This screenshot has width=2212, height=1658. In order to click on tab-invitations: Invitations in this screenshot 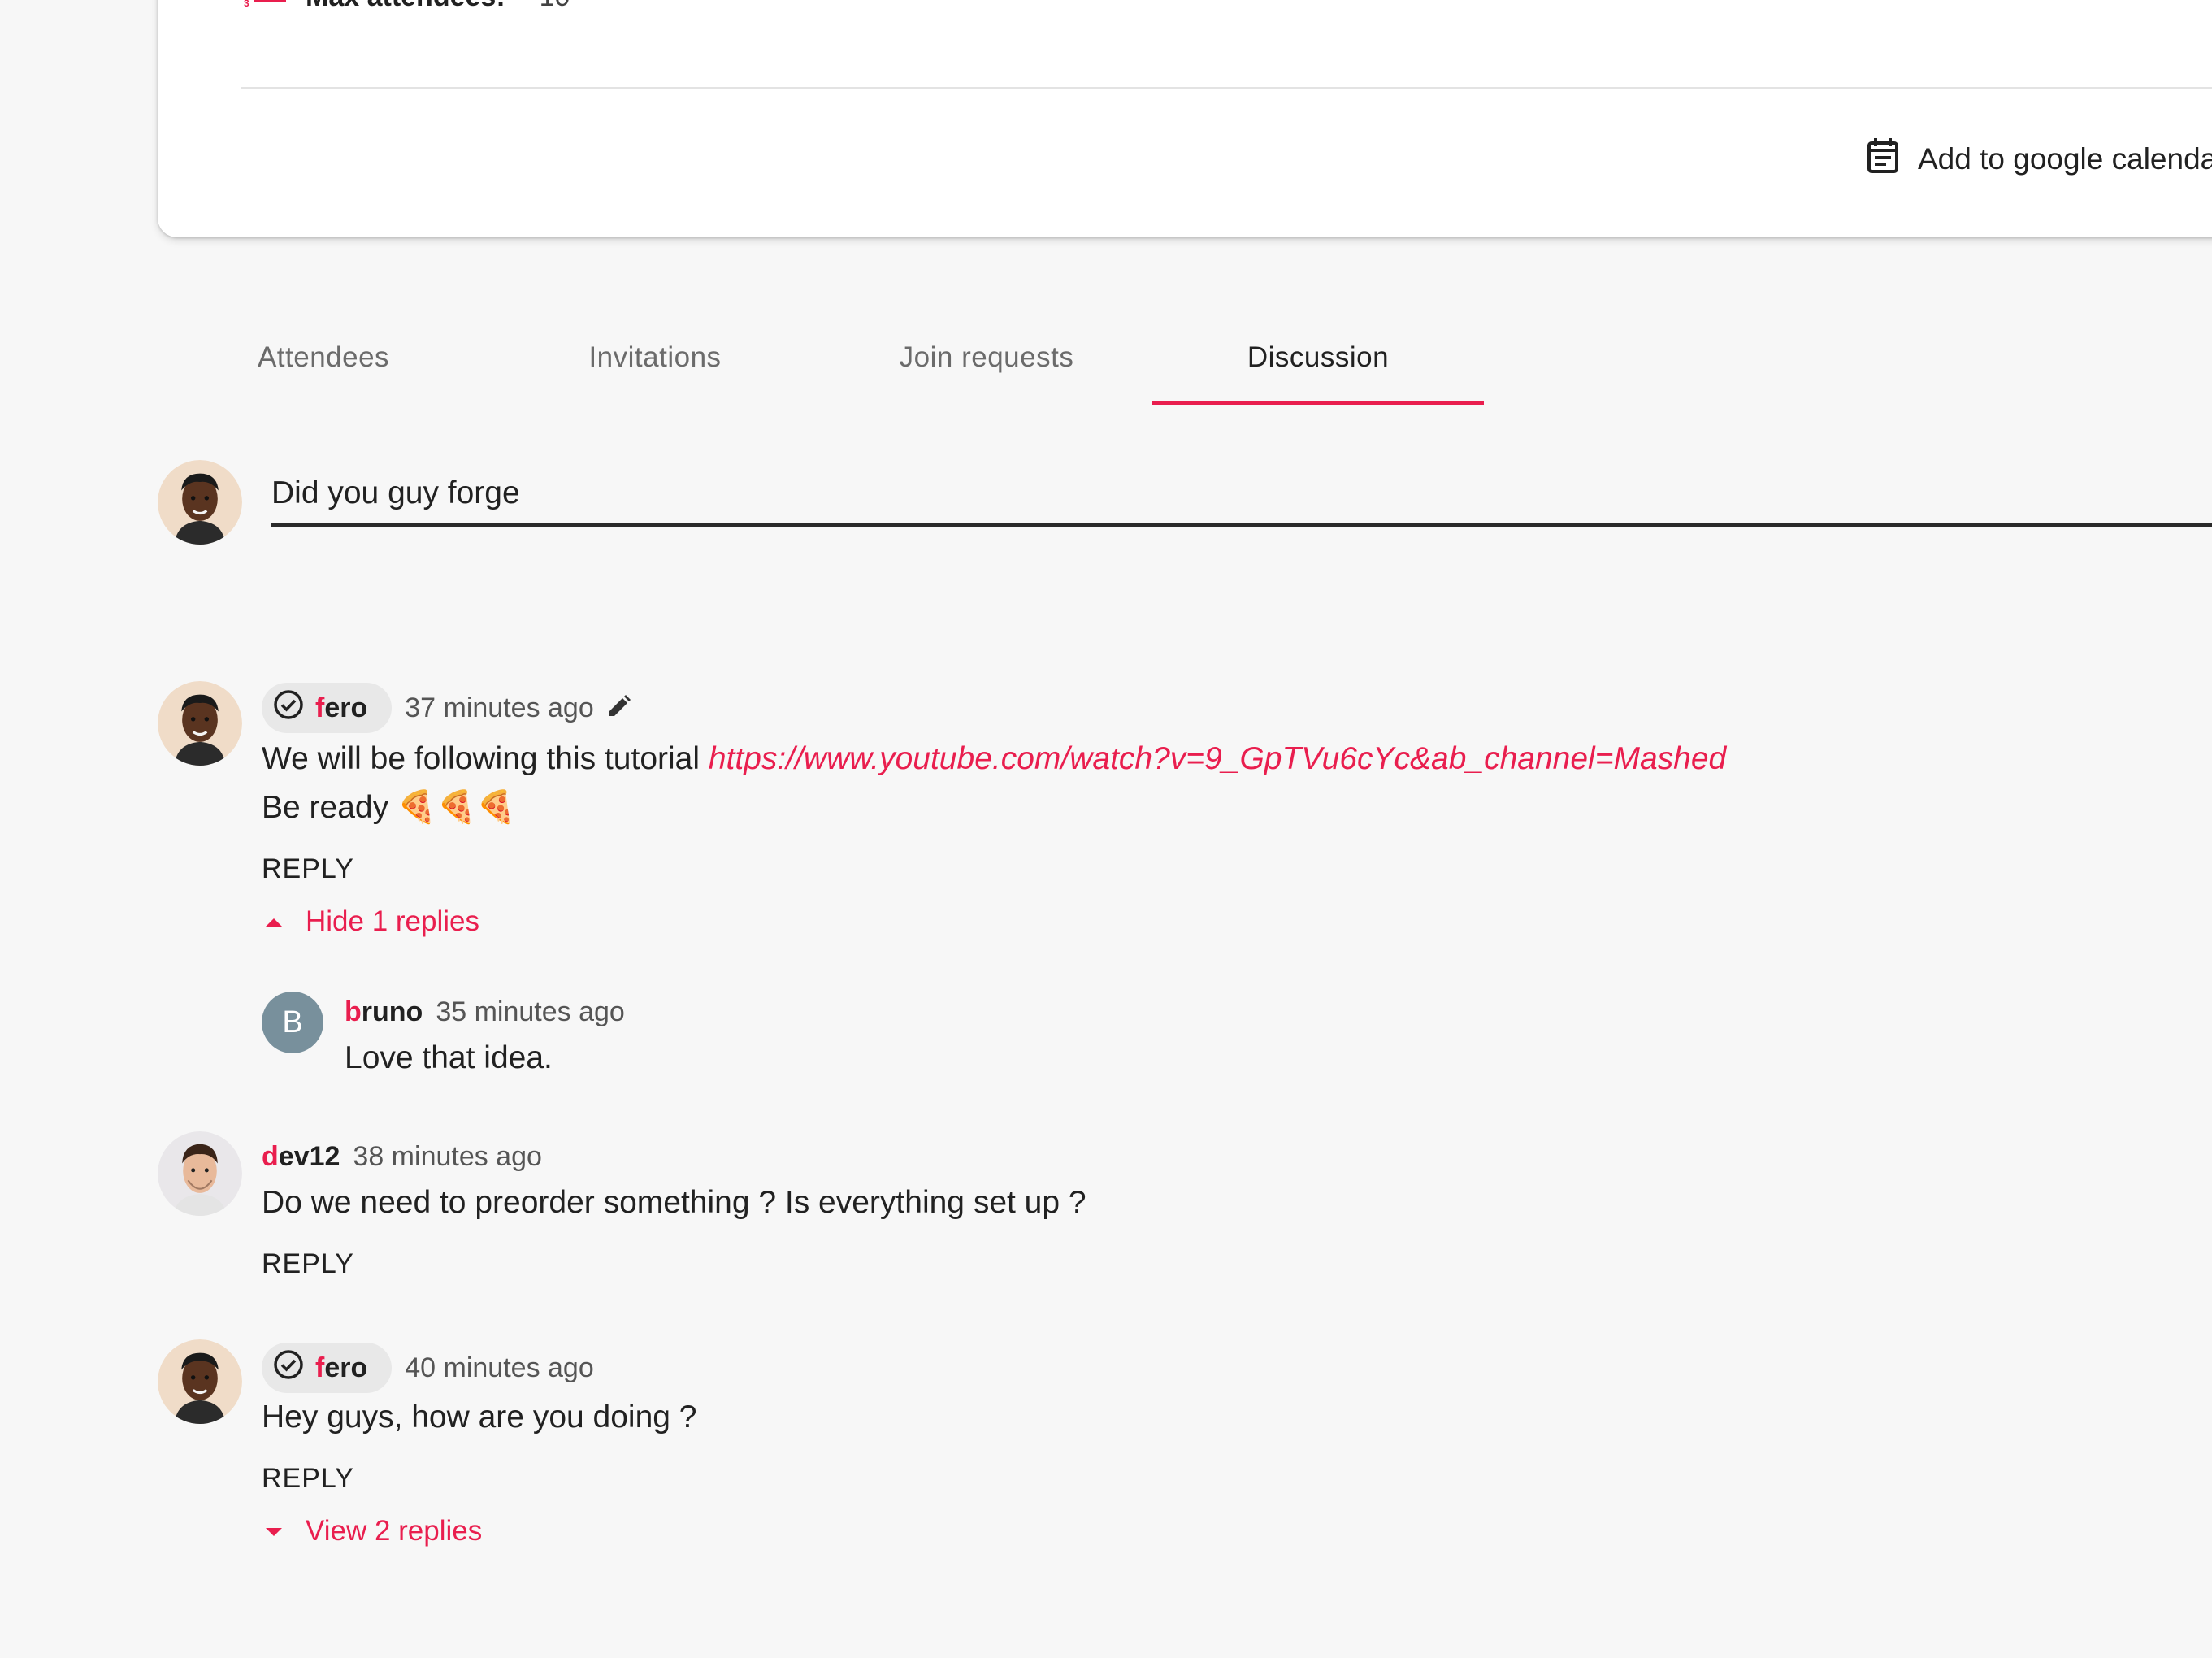, I will do `click(655, 357)`.